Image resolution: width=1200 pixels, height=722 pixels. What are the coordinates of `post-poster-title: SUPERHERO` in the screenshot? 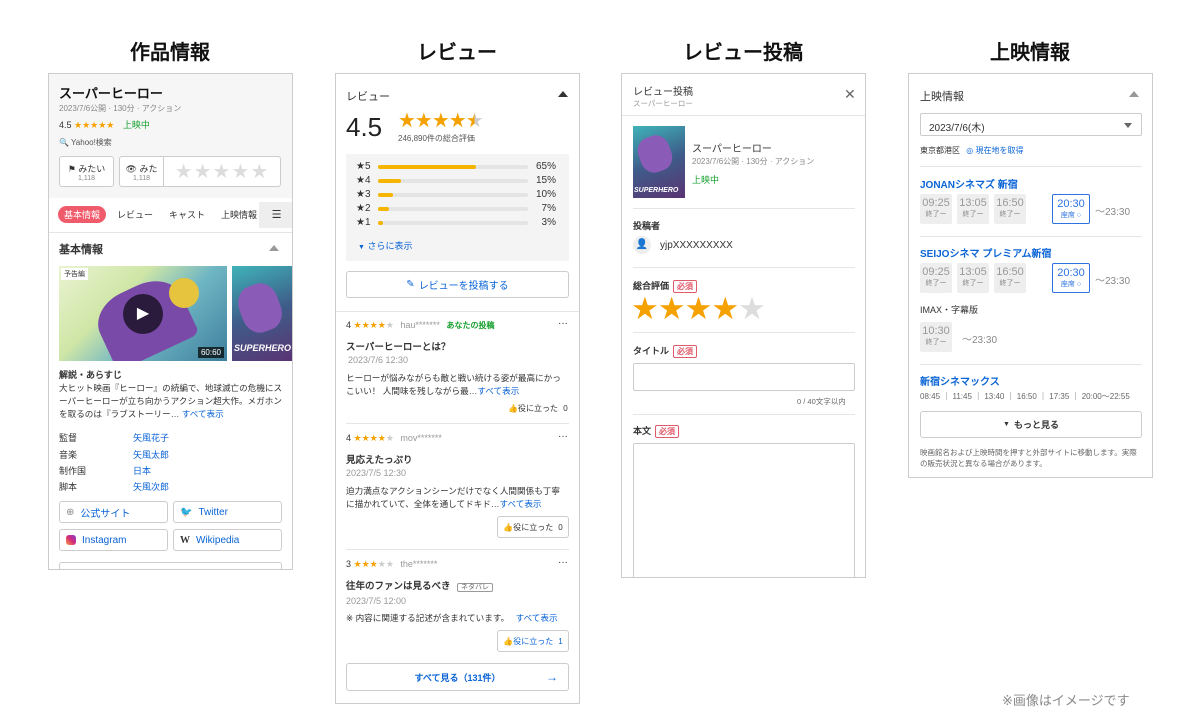 It's located at (656, 190).